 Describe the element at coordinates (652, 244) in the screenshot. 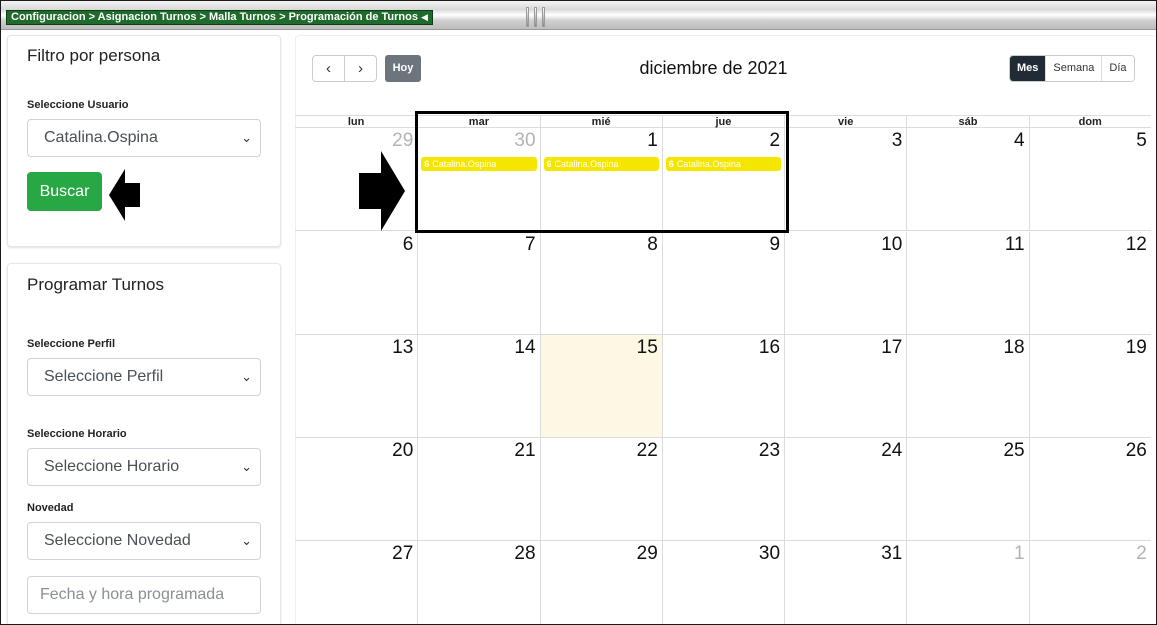

I see `day-number: 8` at that location.